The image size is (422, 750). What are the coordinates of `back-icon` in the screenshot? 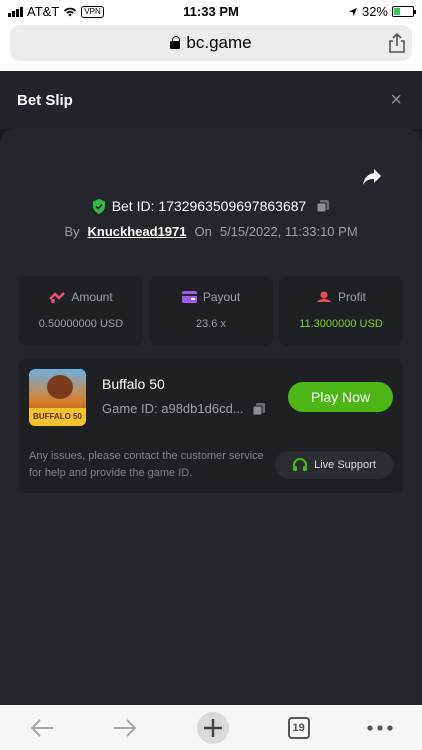 It's located at (42, 728).